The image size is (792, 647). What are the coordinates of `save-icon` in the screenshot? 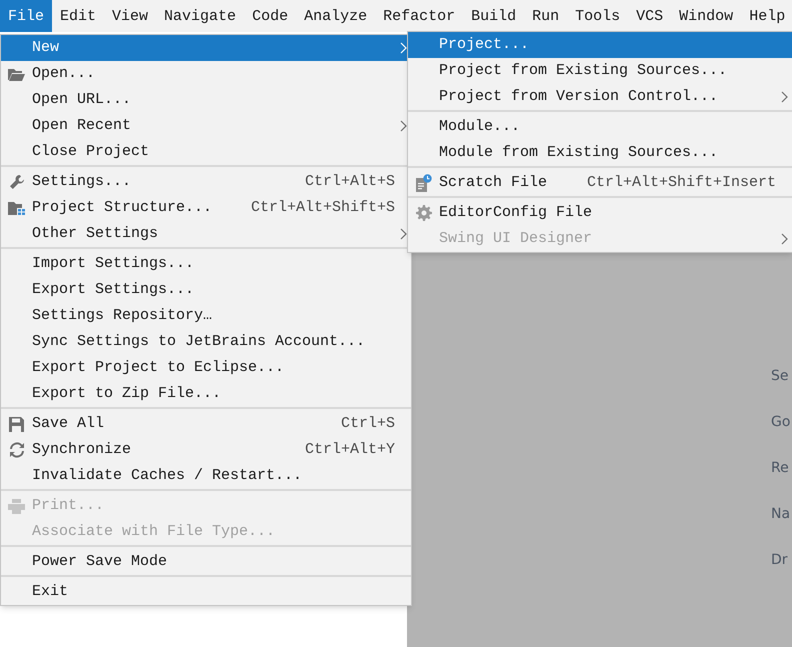 It's located at (16, 424).